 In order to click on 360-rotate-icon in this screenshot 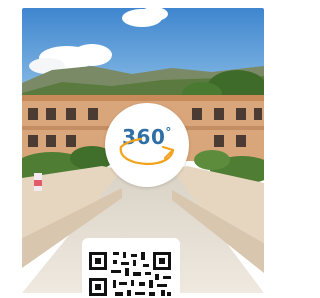, I will do `click(147, 151)`.